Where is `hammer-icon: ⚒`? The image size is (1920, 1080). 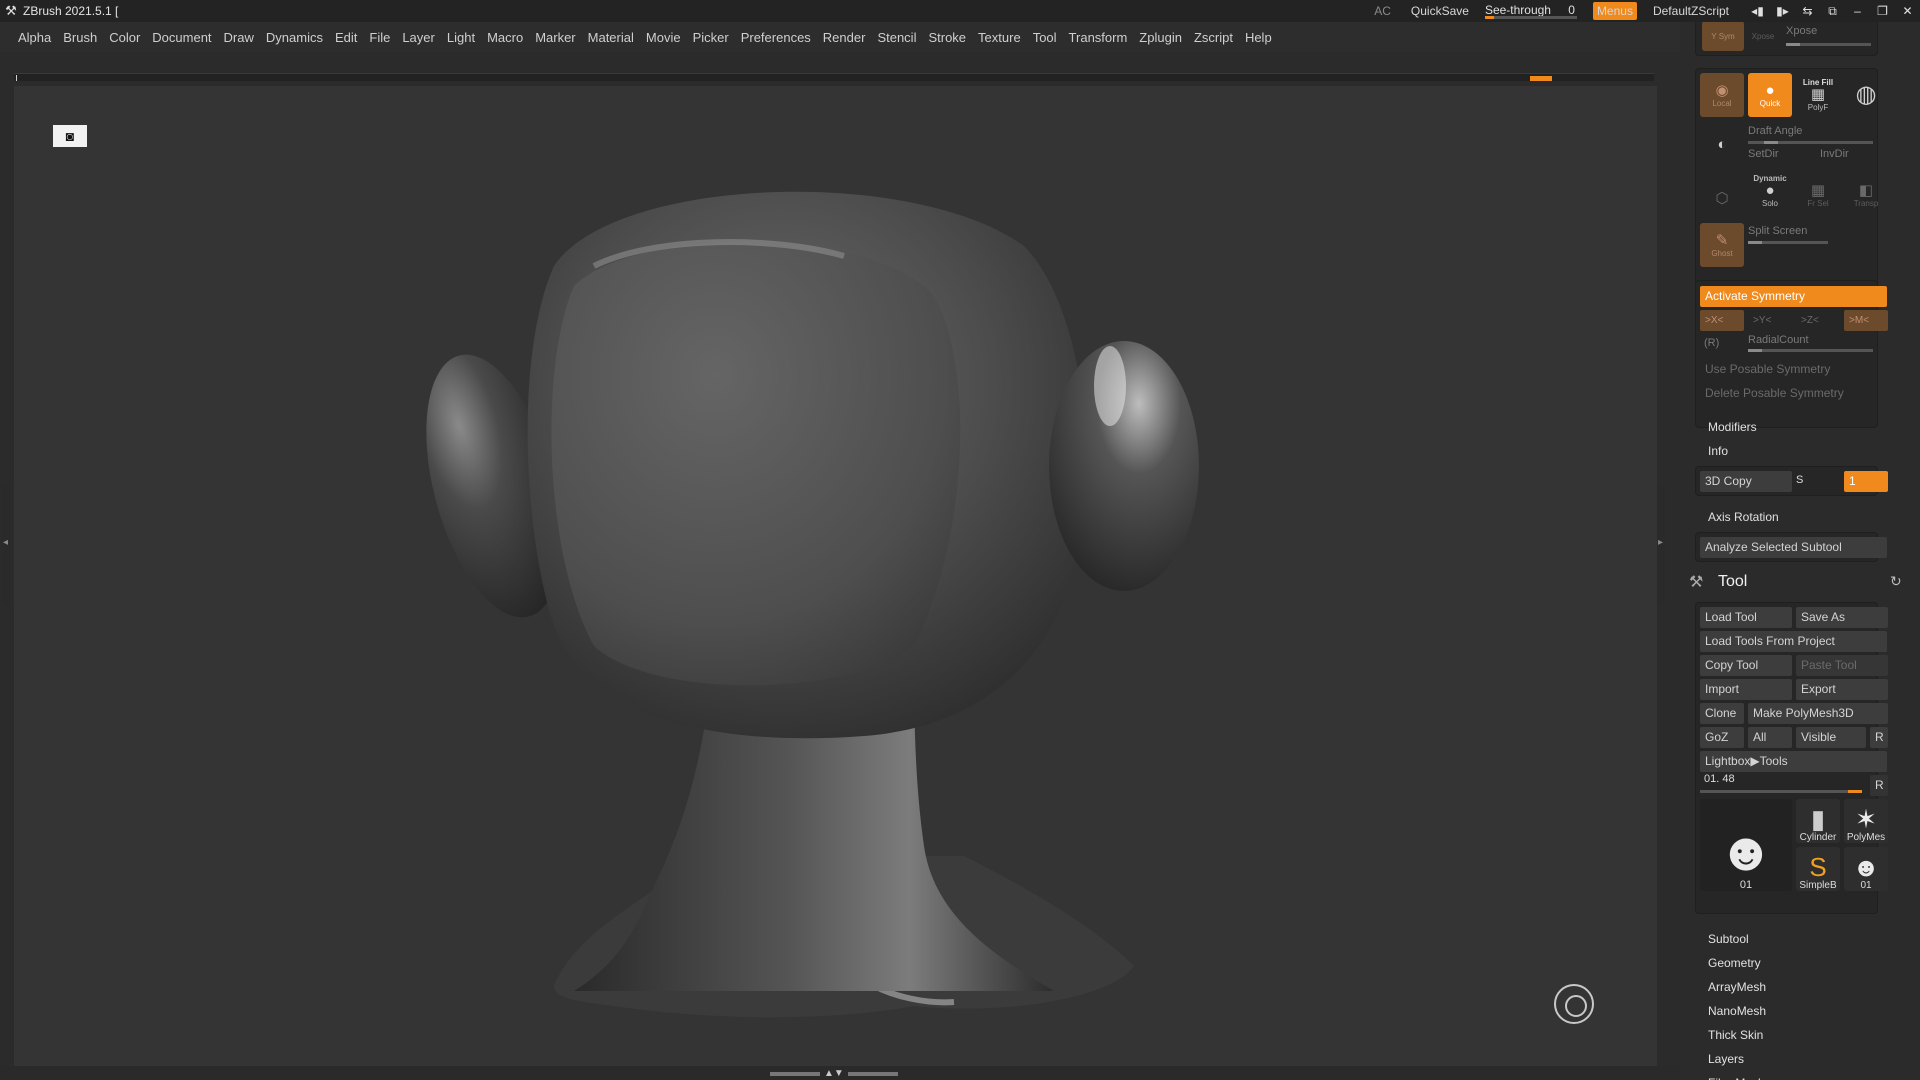 hammer-icon: ⚒ is located at coordinates (1696, 582).